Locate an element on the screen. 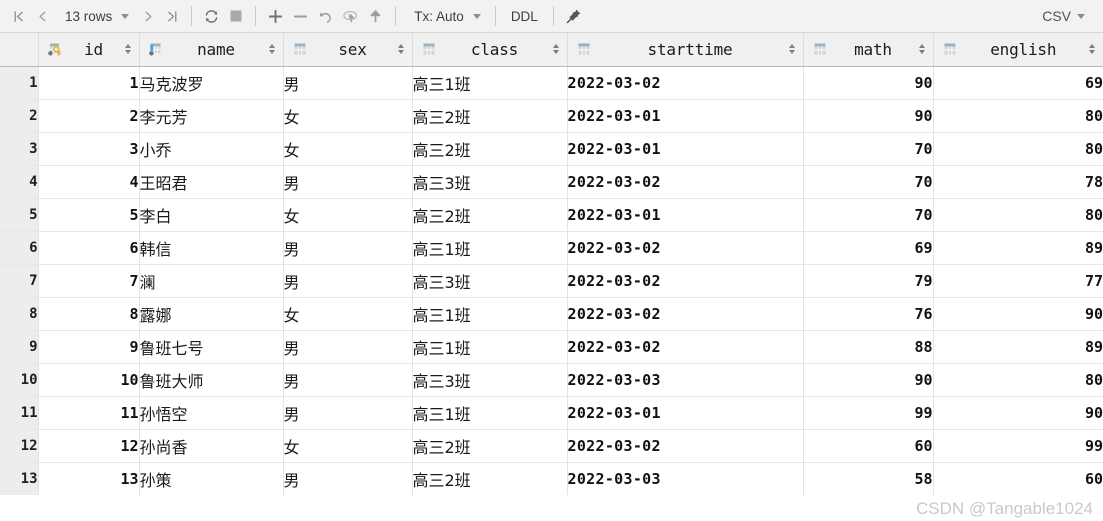  table-row: 2 2 李元芳女高三2班 2022-03-01 90 80 is located at coordinates (551, 116).